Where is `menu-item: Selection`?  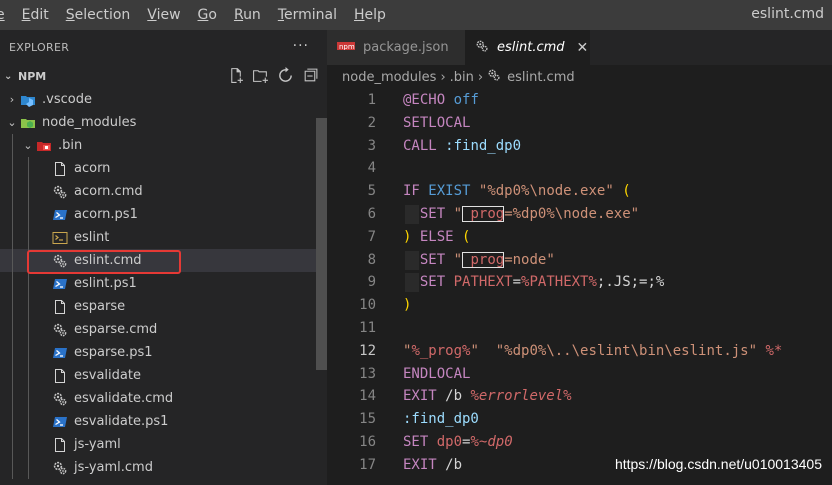
menu-item: Selection is located at coordinates (97, 15).